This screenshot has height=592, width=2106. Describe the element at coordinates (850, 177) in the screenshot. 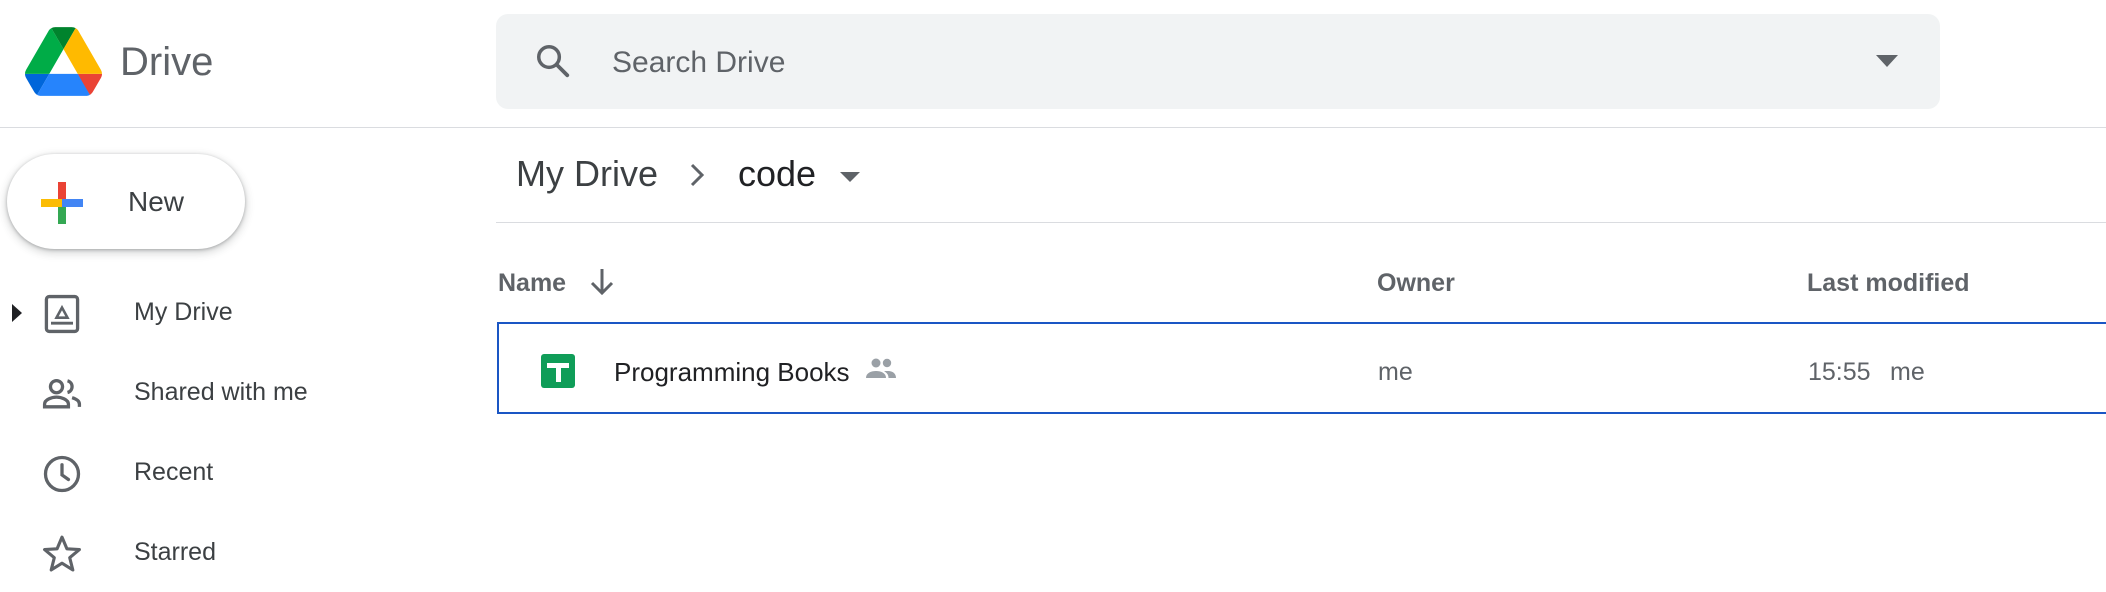

I see `folder-menu-dropdown-icon` at that location.